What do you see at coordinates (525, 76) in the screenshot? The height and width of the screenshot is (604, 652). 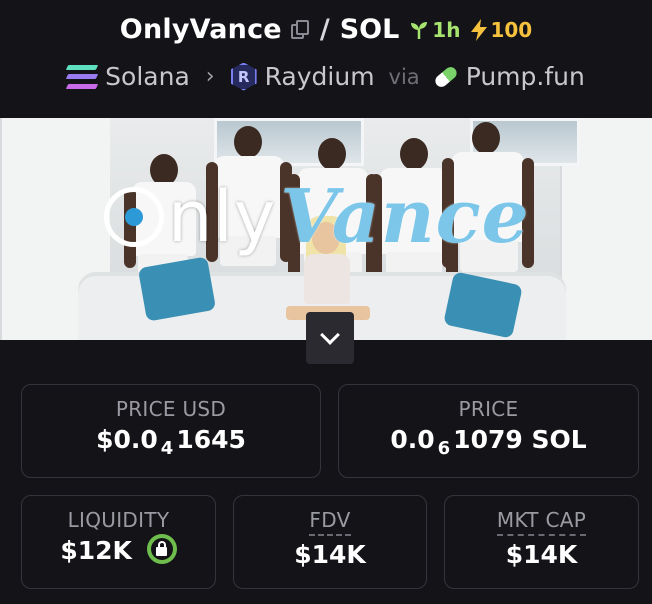 I see `launchpad-link: Pump.fun` at bounding box center [525, 76].